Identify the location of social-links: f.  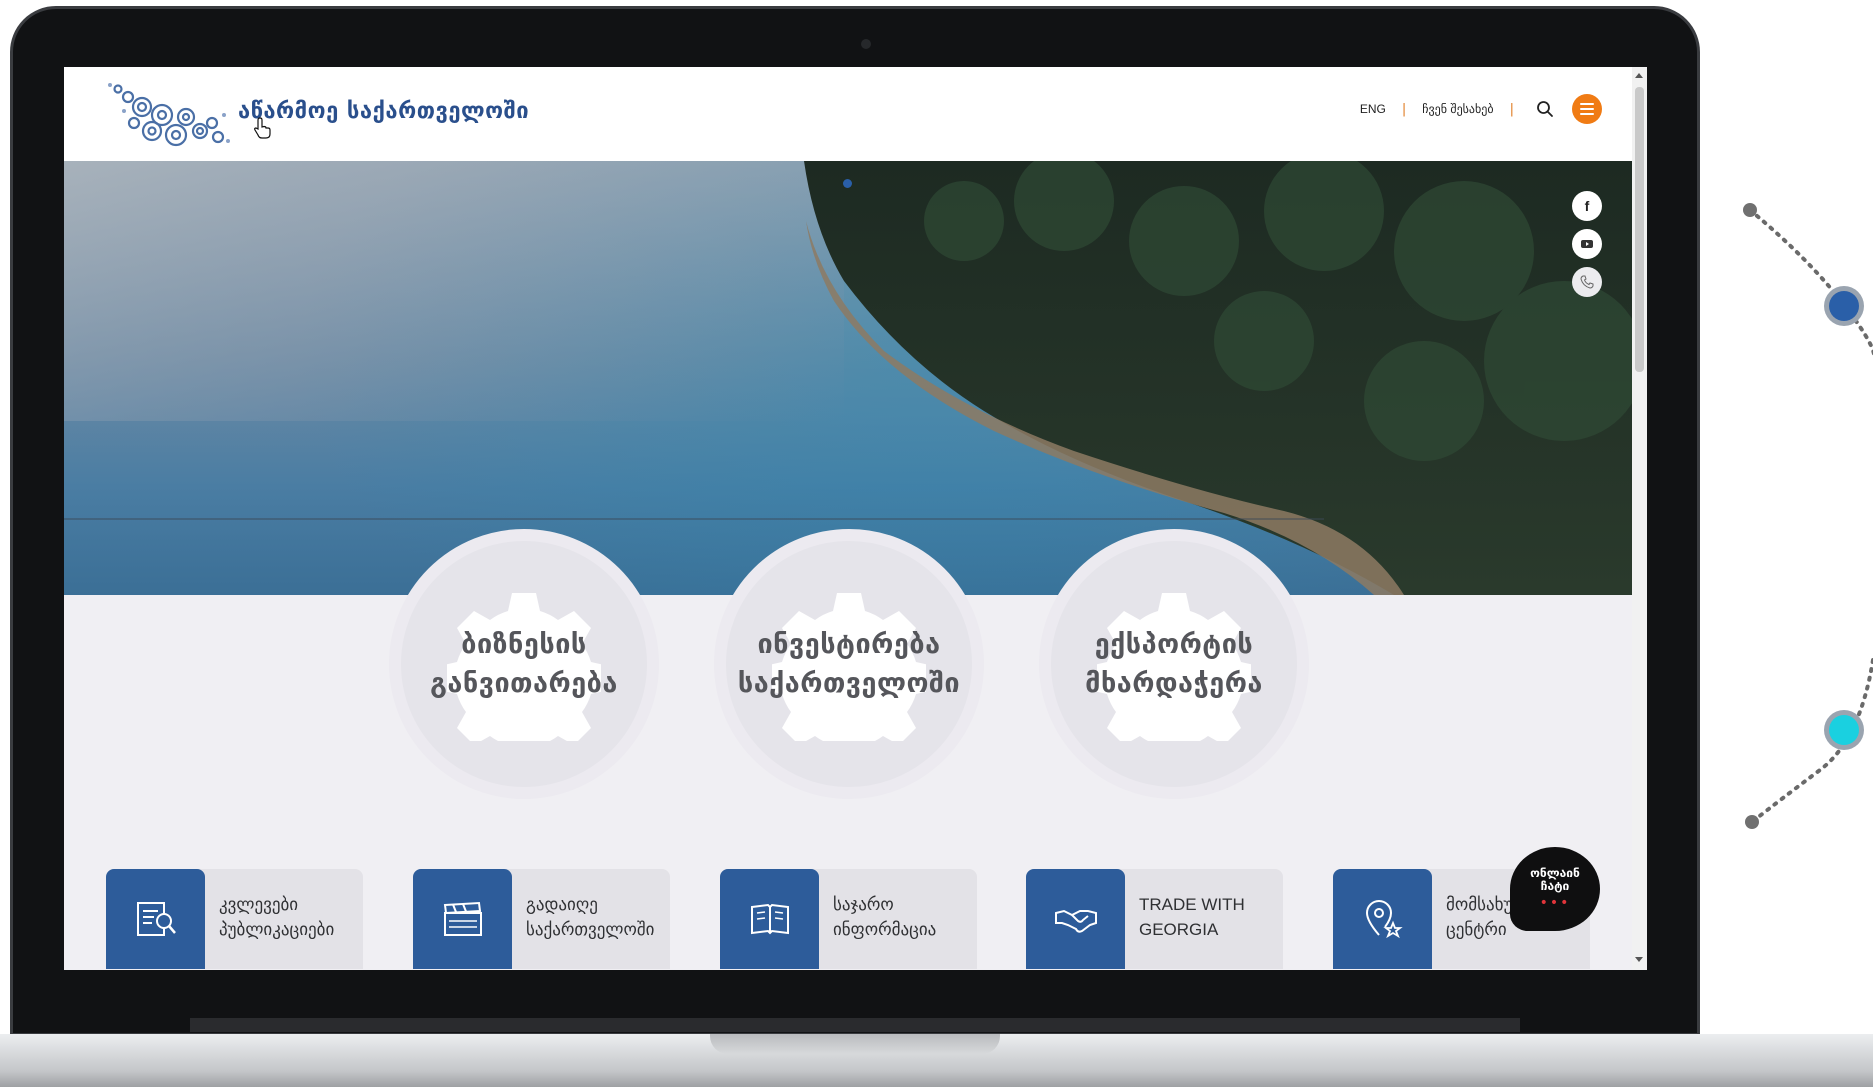
(1587, 244).